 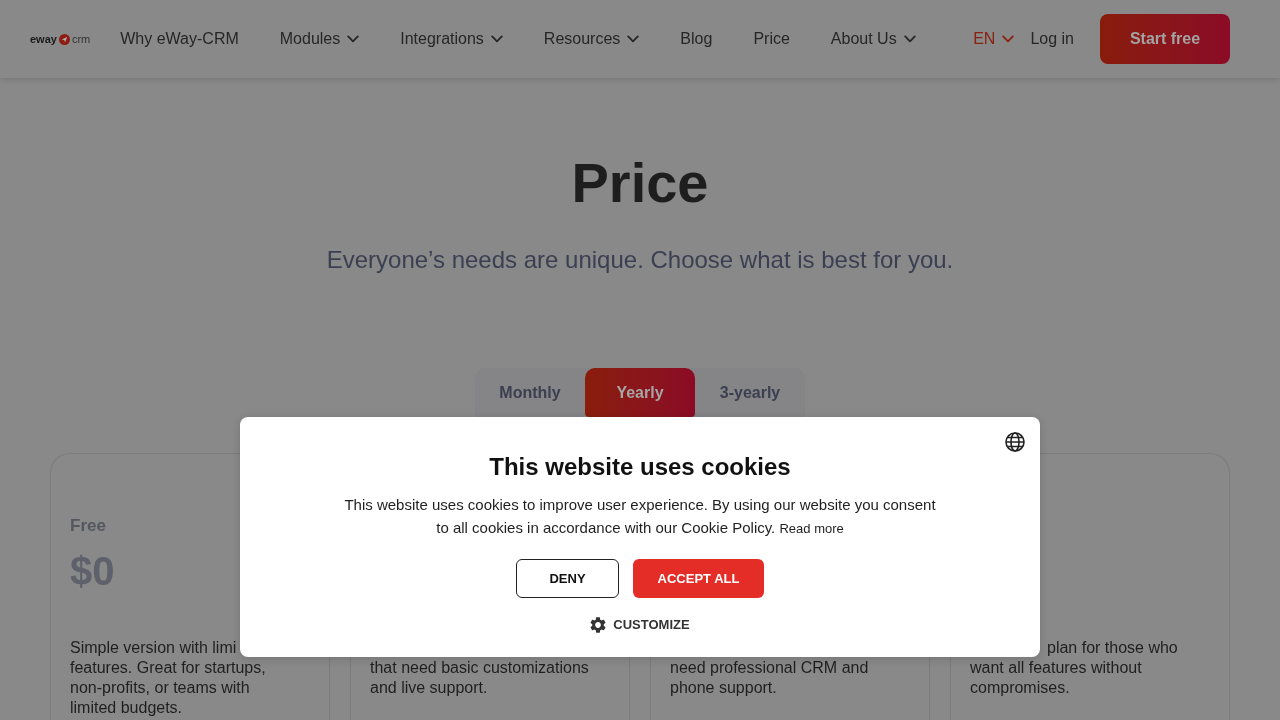 What do you see at coordinates (994, 39) in the screenshot?
I see `language-selector: EN` at bounding box center [994, 39].